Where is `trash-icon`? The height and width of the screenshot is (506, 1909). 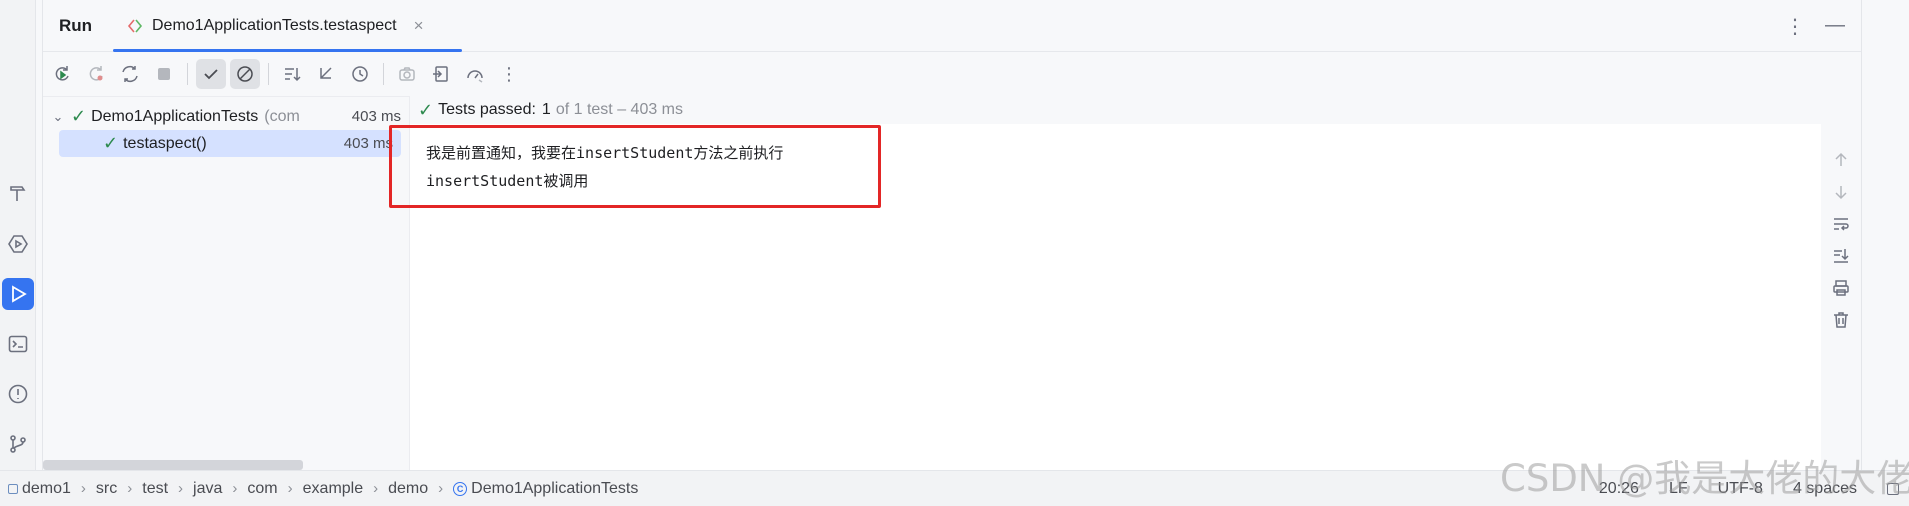 trash-icon is located at coordinates (1841, 320).